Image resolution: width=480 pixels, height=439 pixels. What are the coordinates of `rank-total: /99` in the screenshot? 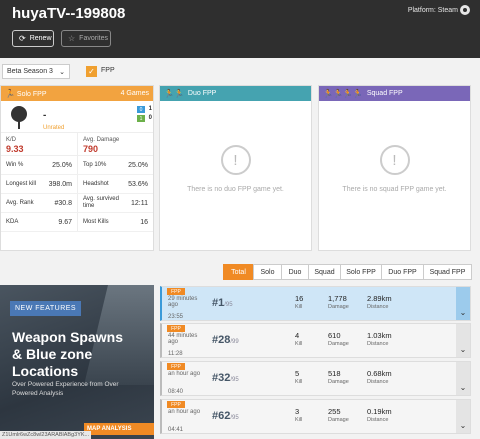 It's located at (234, 342).